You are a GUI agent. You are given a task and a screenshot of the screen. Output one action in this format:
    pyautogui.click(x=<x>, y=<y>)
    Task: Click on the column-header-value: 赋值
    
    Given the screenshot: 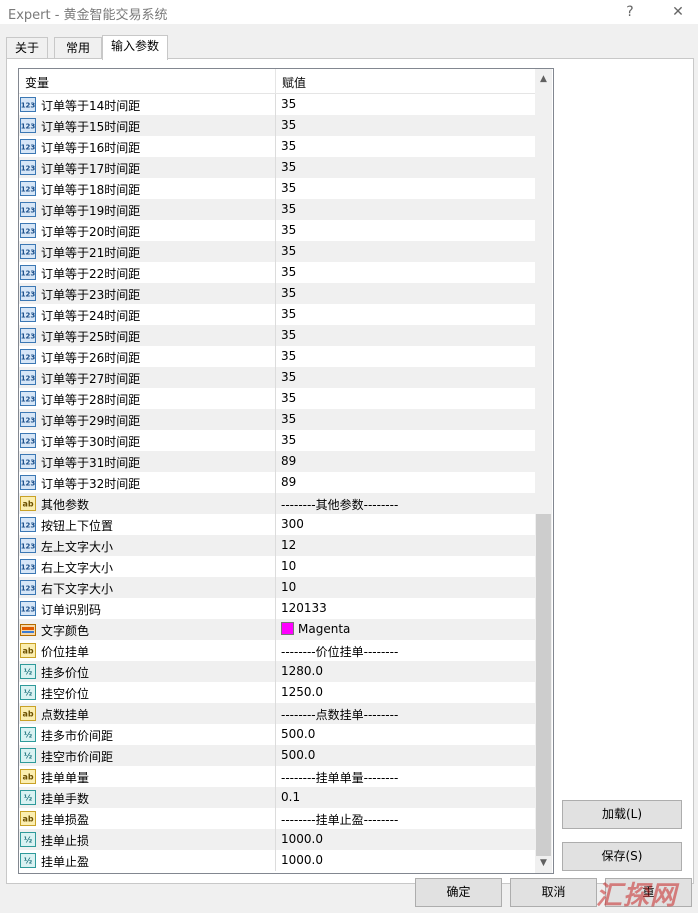 What is the action you would take?
    pyautogui.click(x=294, y=82)
    